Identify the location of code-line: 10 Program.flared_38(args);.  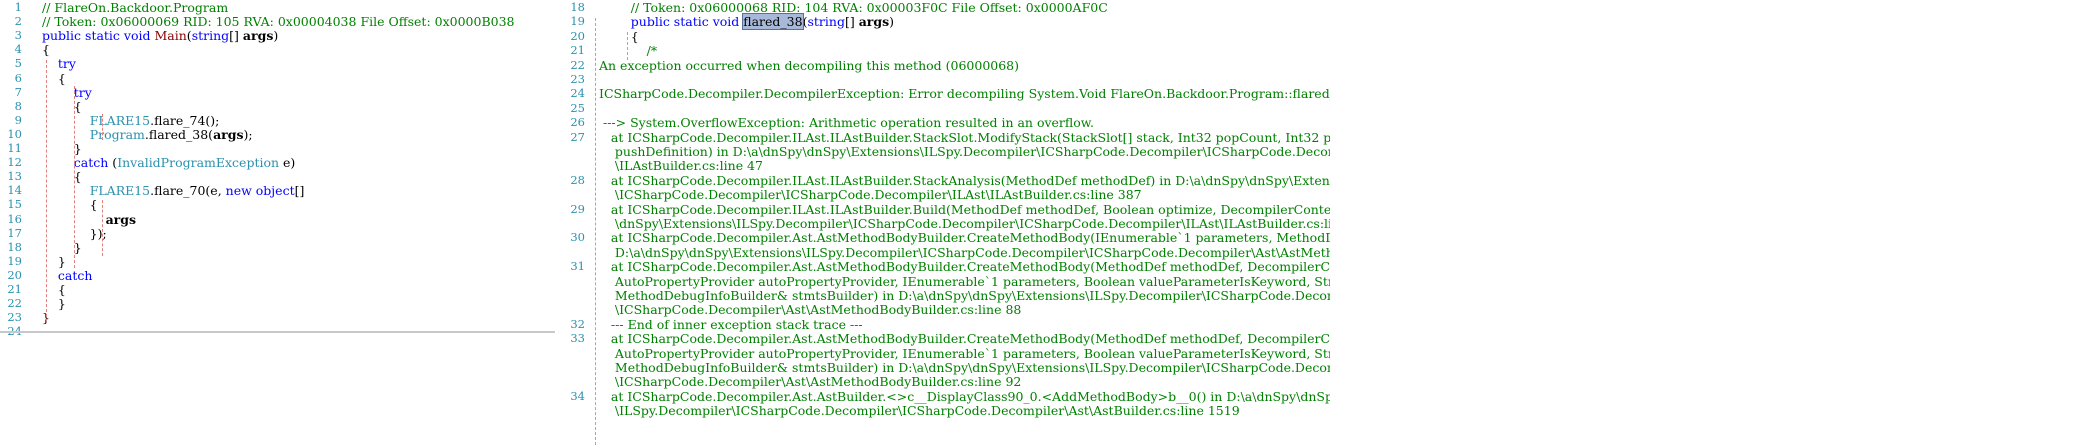
(277, 134).